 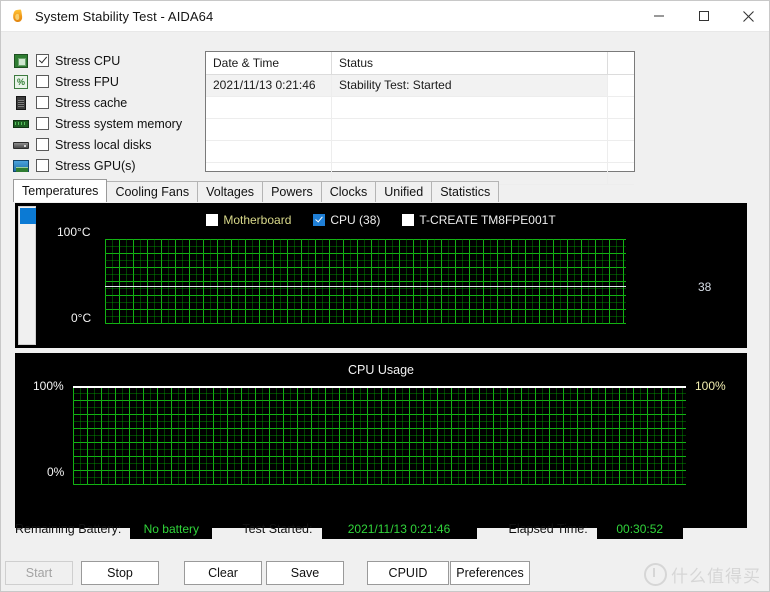 What do you see at coordinates (348, 191) in the screenshot?
I see `tab-clocks: Clocks` at bounding box center [348, 191].